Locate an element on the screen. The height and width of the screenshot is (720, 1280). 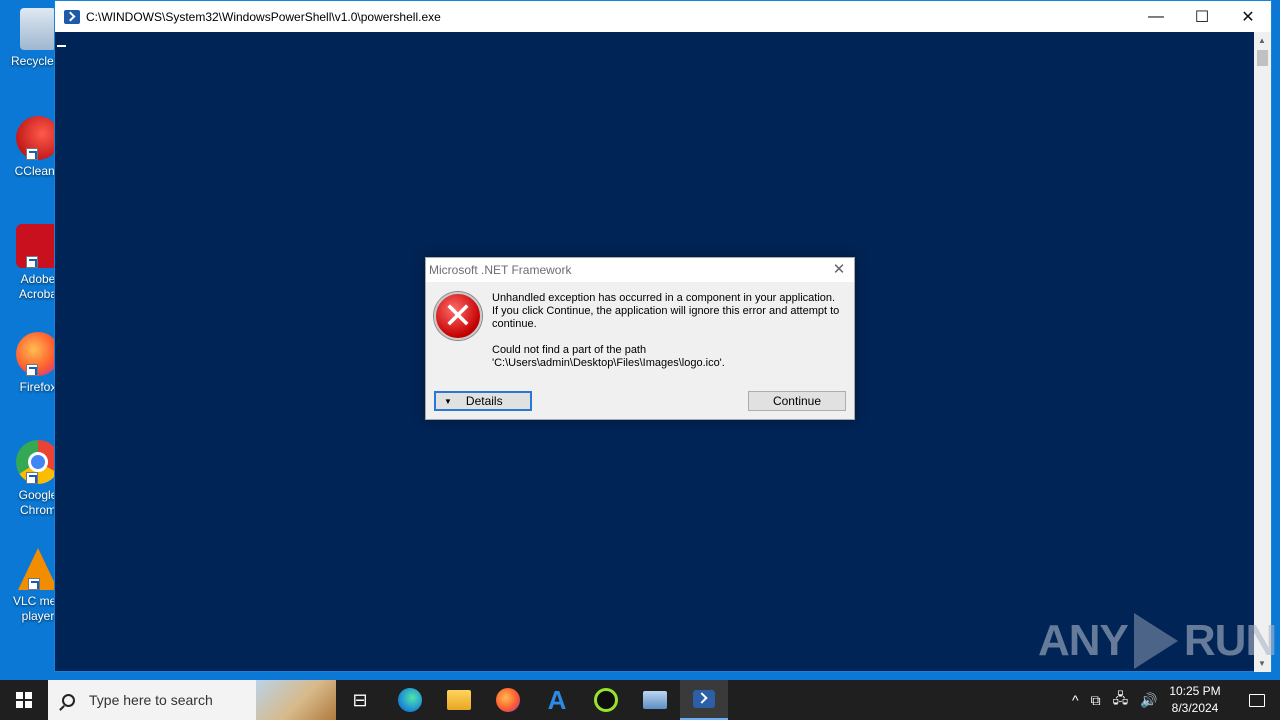
minimize-icon: — is located at coordinates (1156, 16).